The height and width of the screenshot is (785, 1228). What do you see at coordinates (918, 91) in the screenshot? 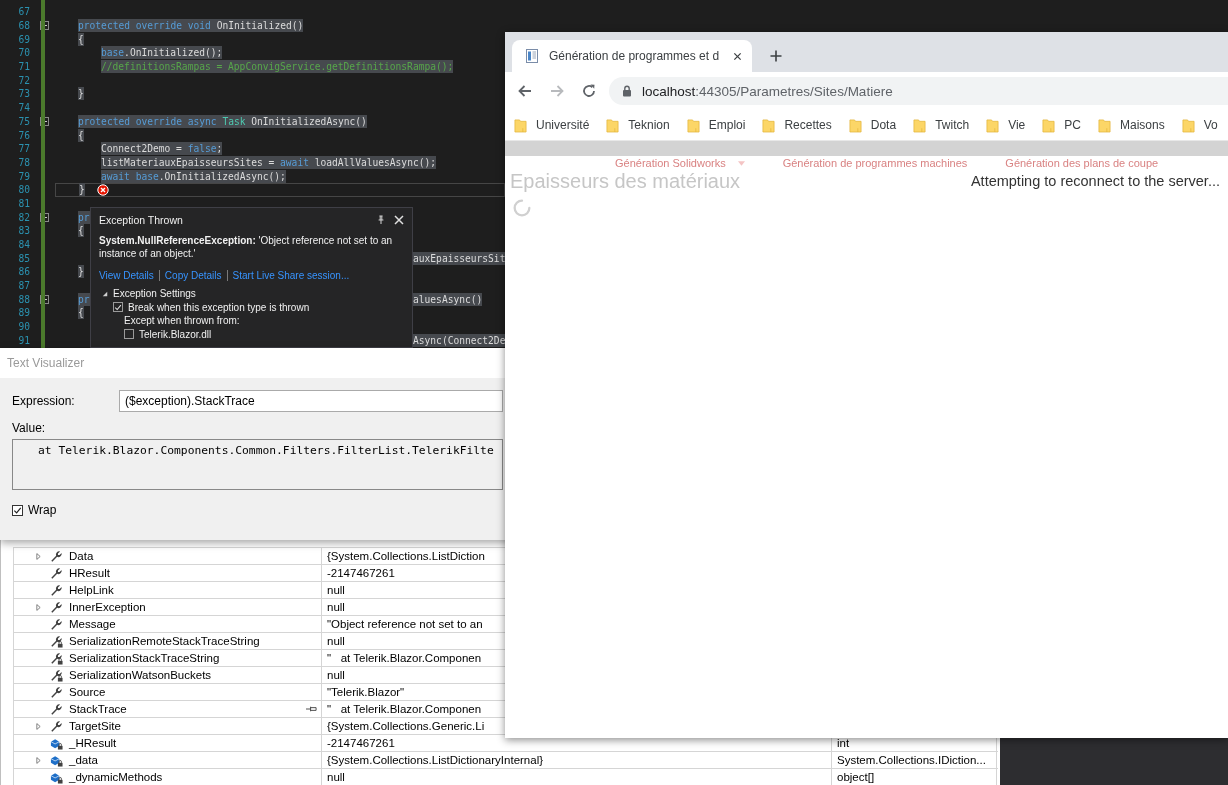
I see `address-bar: localhost:44305/Parametres/Sites/Matiere` at bounding box center [918, 91].